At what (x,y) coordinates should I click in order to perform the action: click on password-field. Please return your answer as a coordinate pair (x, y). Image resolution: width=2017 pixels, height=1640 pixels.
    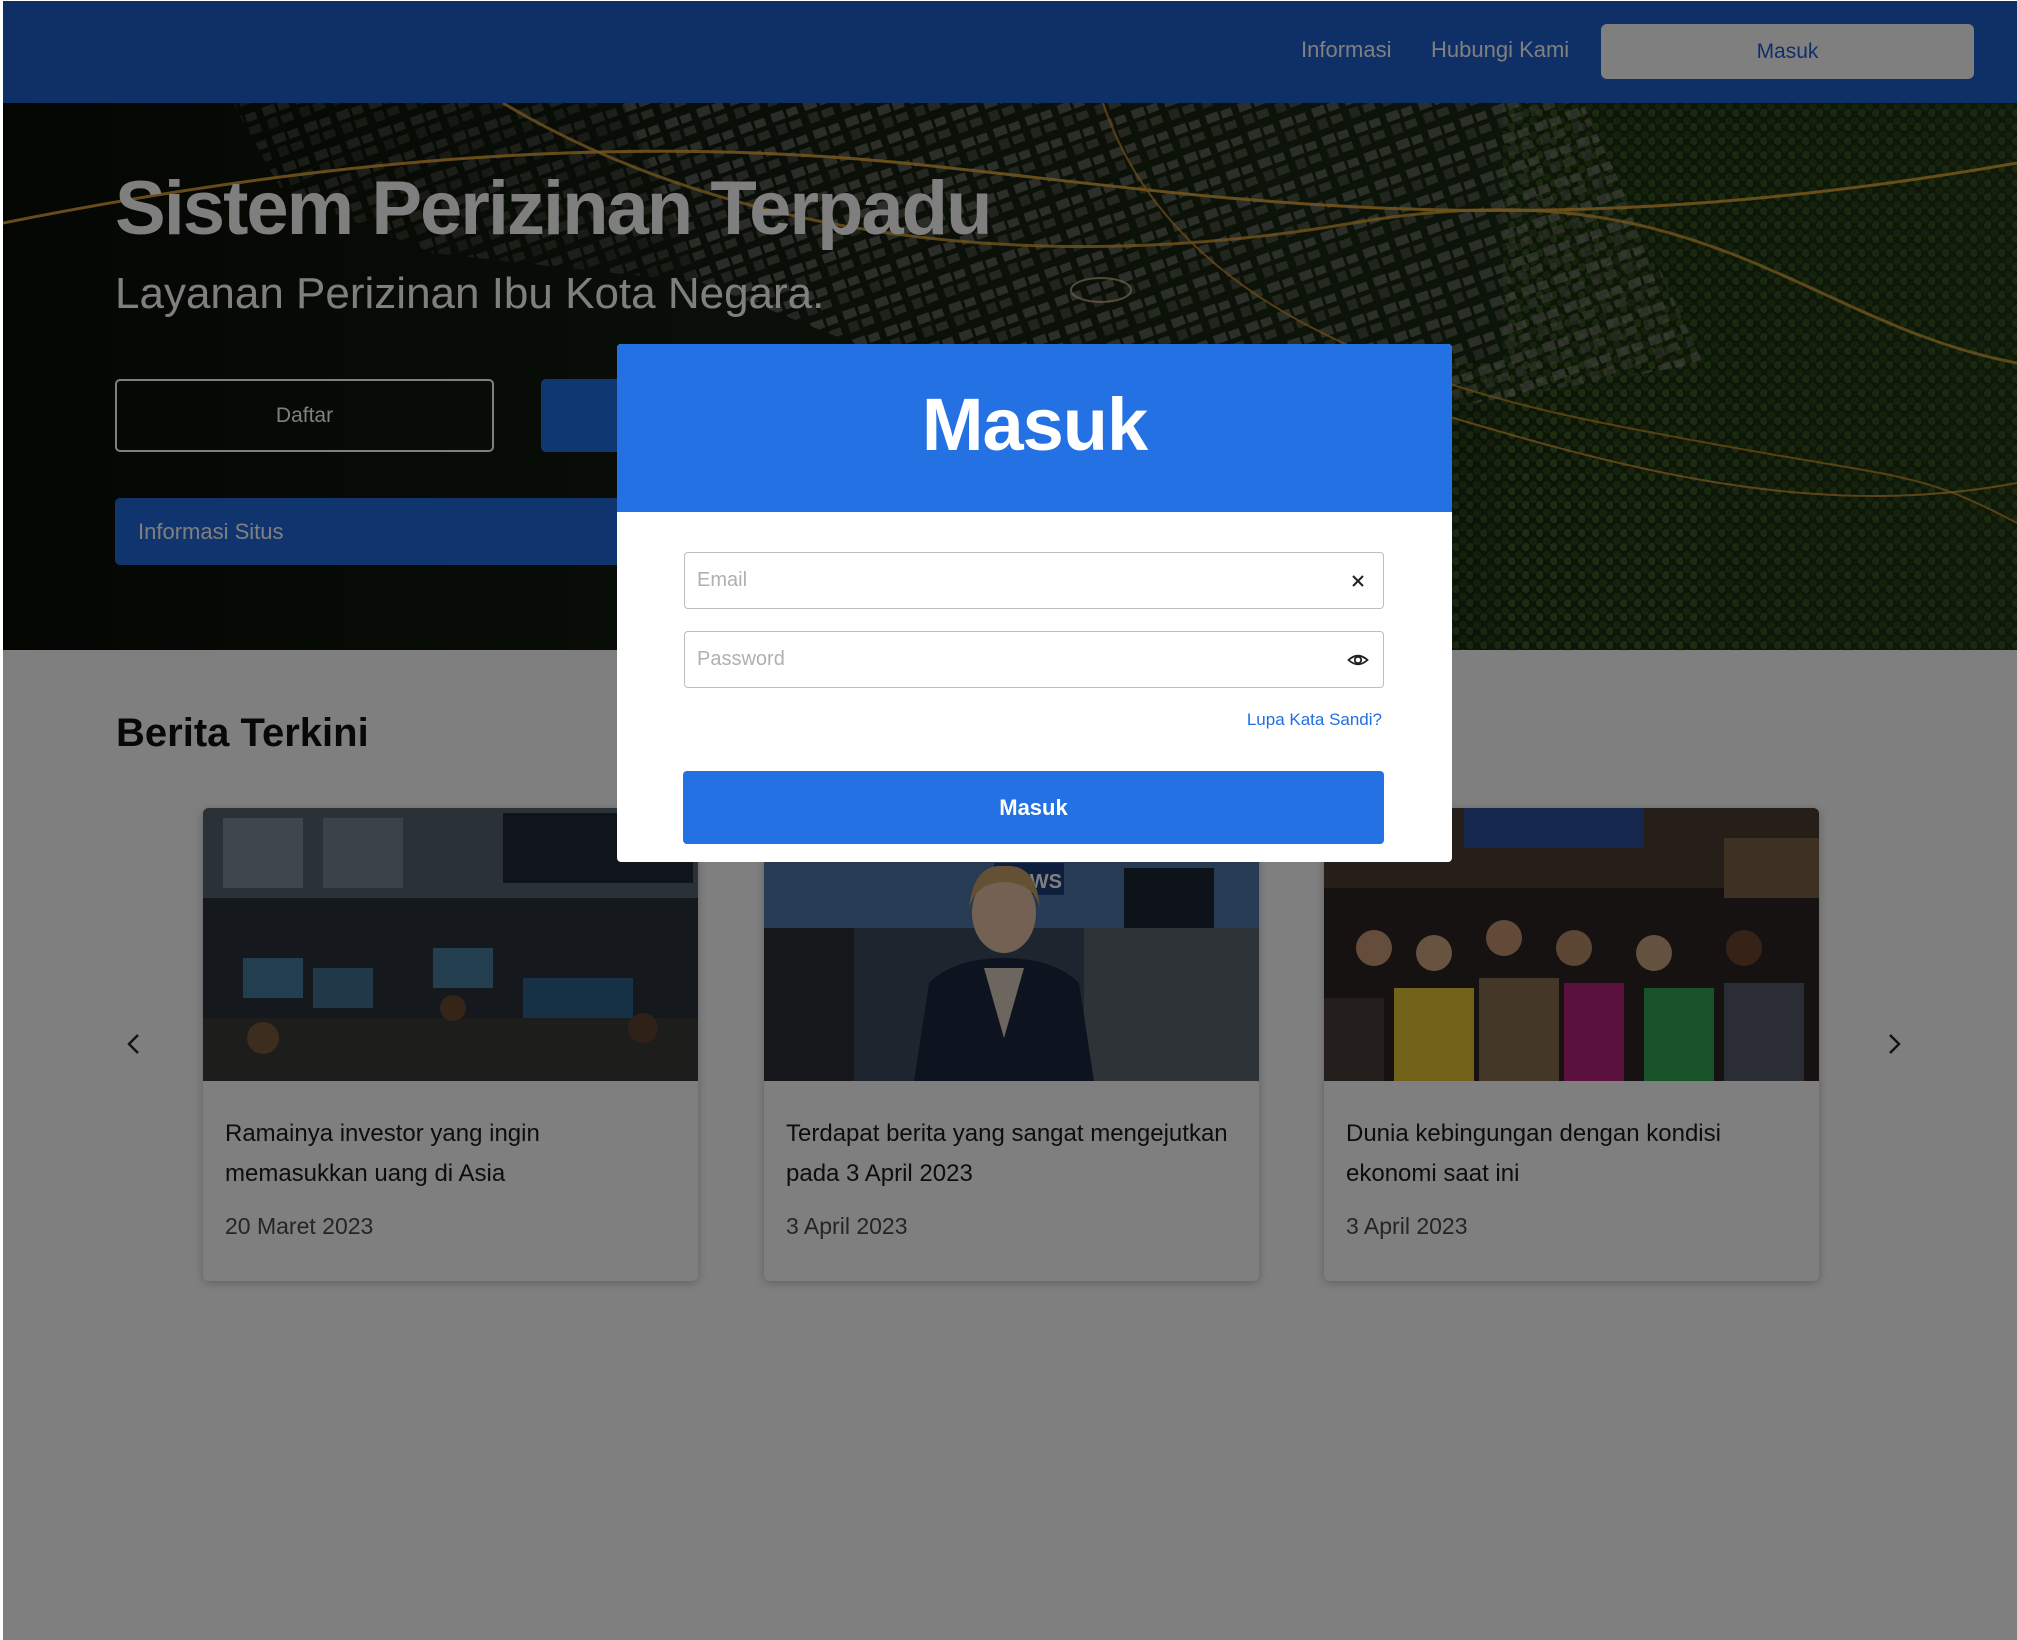
    Looking at the image, I should click on (1034, 659).